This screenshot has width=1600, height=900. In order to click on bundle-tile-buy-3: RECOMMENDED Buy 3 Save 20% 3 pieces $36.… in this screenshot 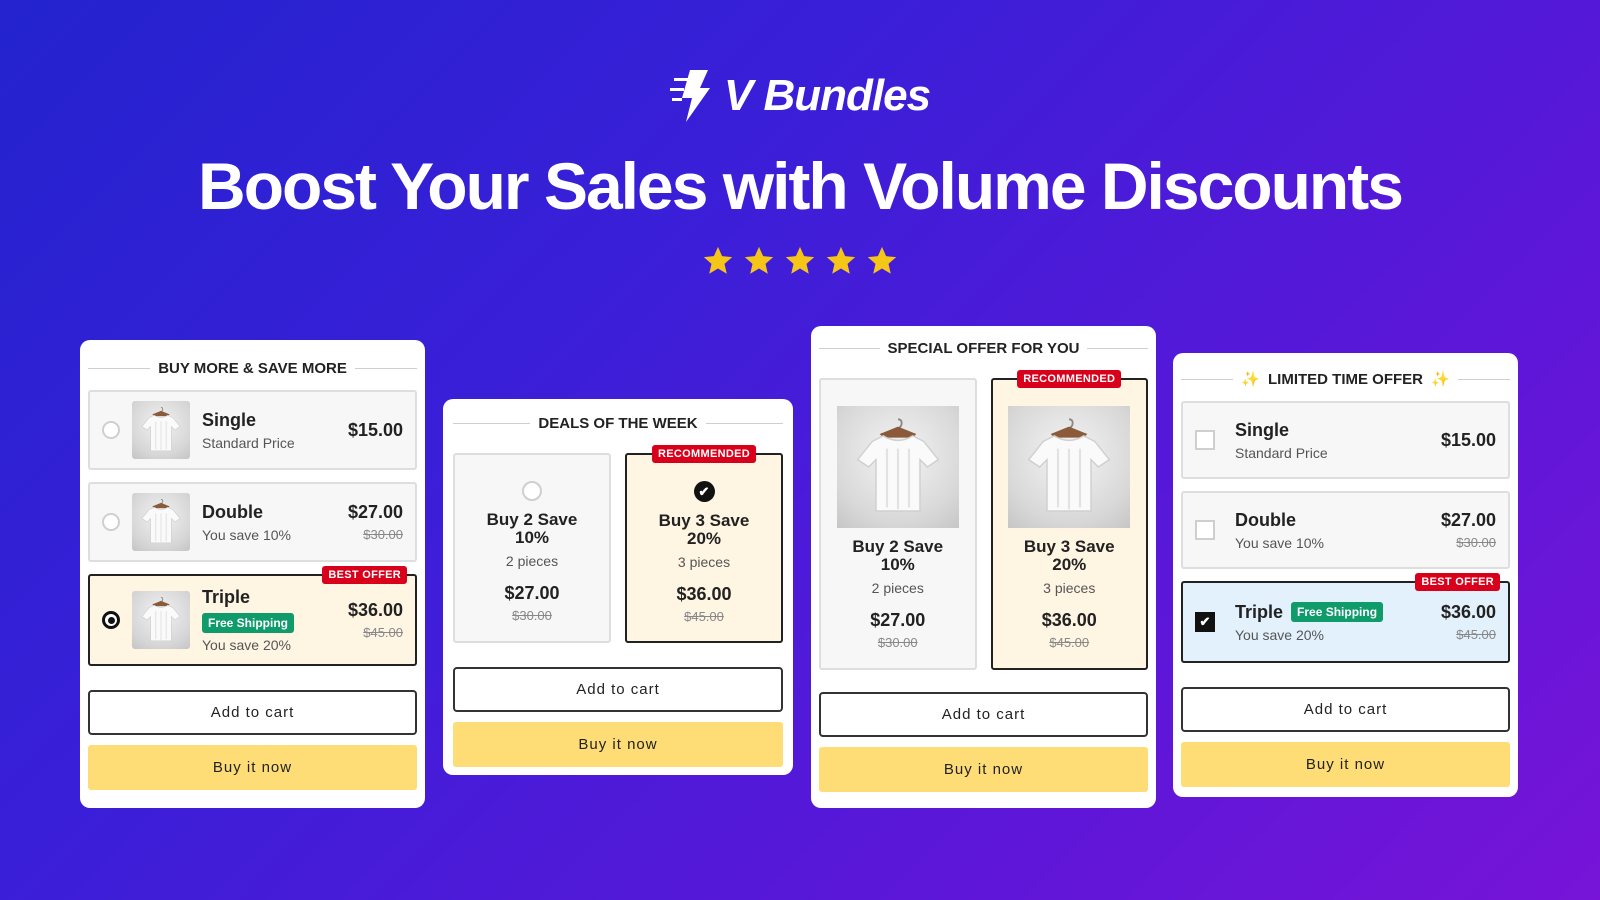, I will do `click(1069, 520)`.